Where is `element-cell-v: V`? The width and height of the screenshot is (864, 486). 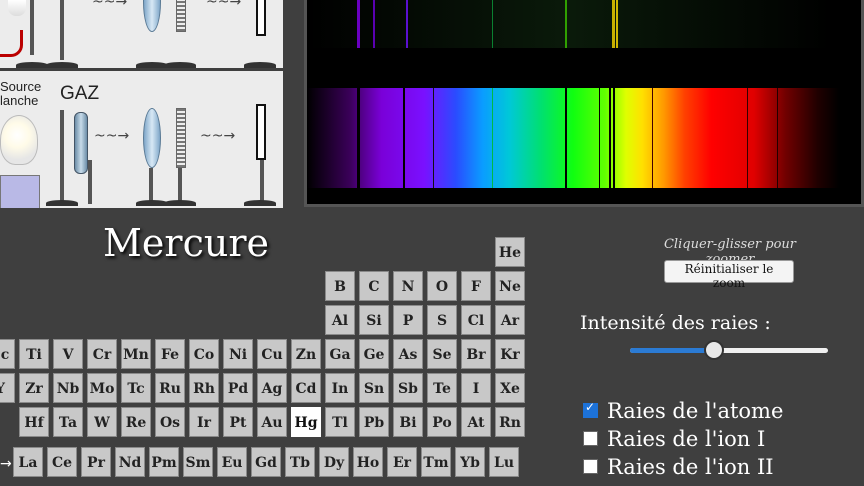 element-cell-v: V is located at coordinates (68, 354).